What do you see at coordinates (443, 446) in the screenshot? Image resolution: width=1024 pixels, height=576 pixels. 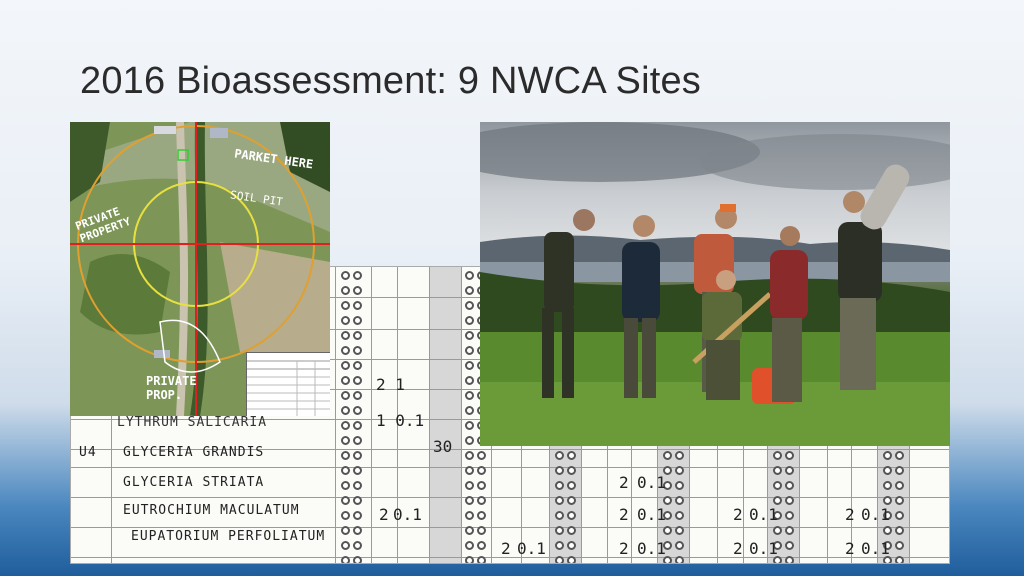 I see `cover-value: 30` at bounding box center [443, 446].